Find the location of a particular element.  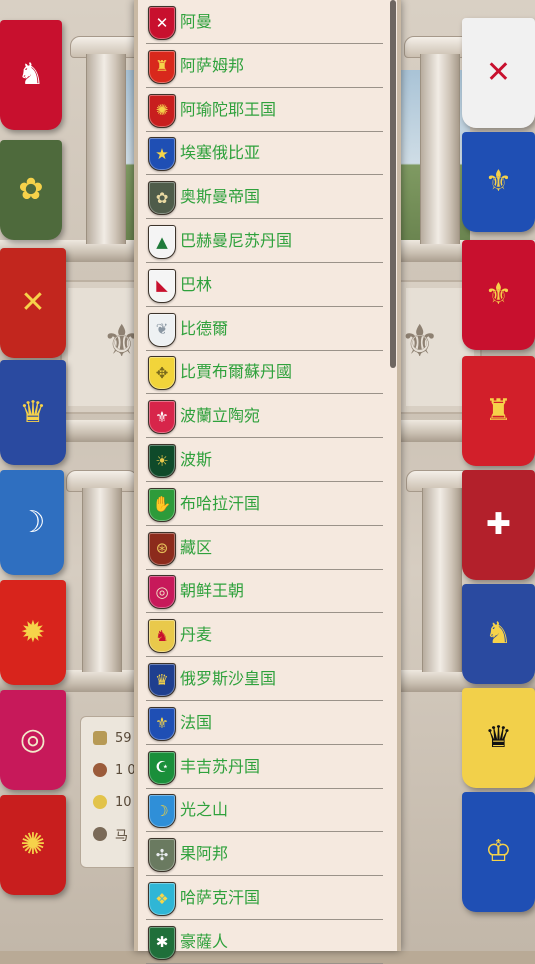

nation-list-item: ☽ 光之山 is located at coordinates (267, 810).